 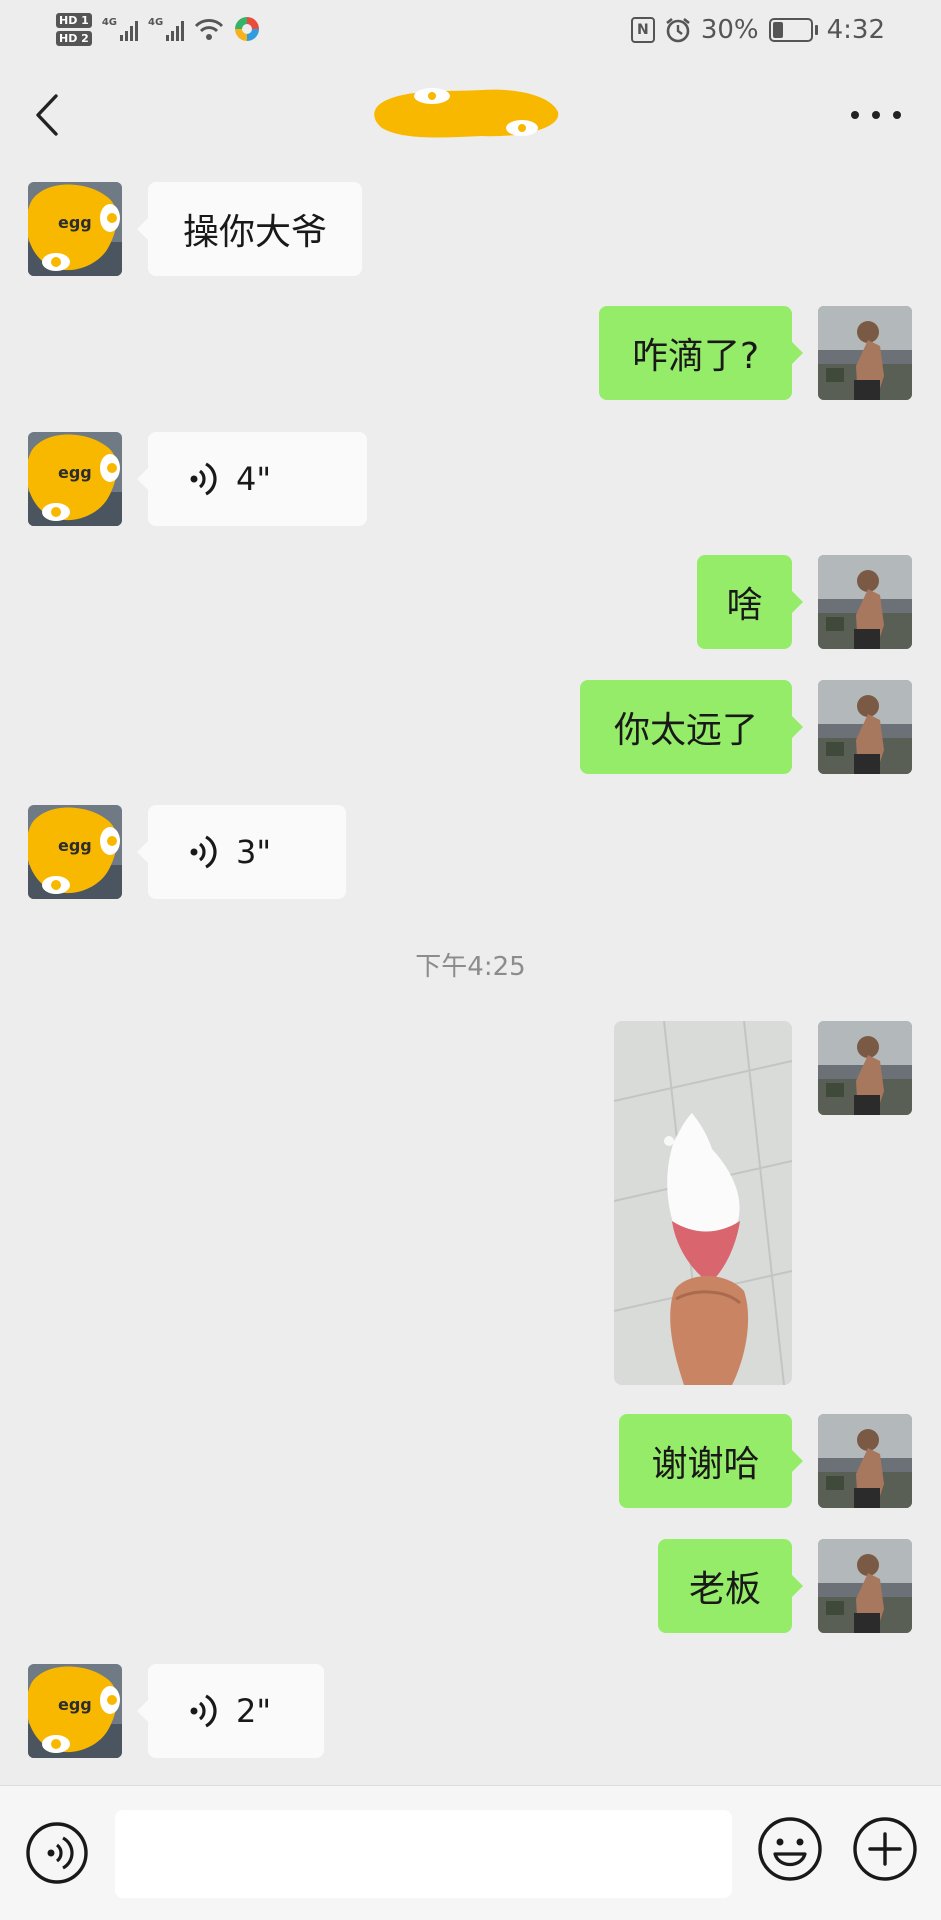 I want to click on message-bubble-outgoing: 老板, so click(x=730, y=1586).